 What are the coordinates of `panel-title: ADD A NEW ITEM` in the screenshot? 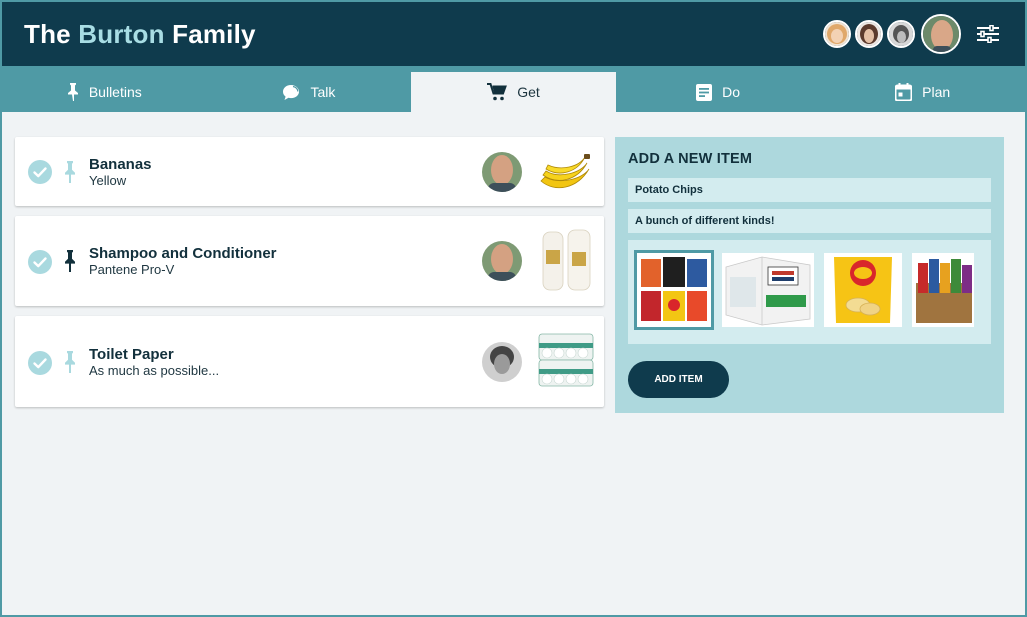 It's located at (690, 159).